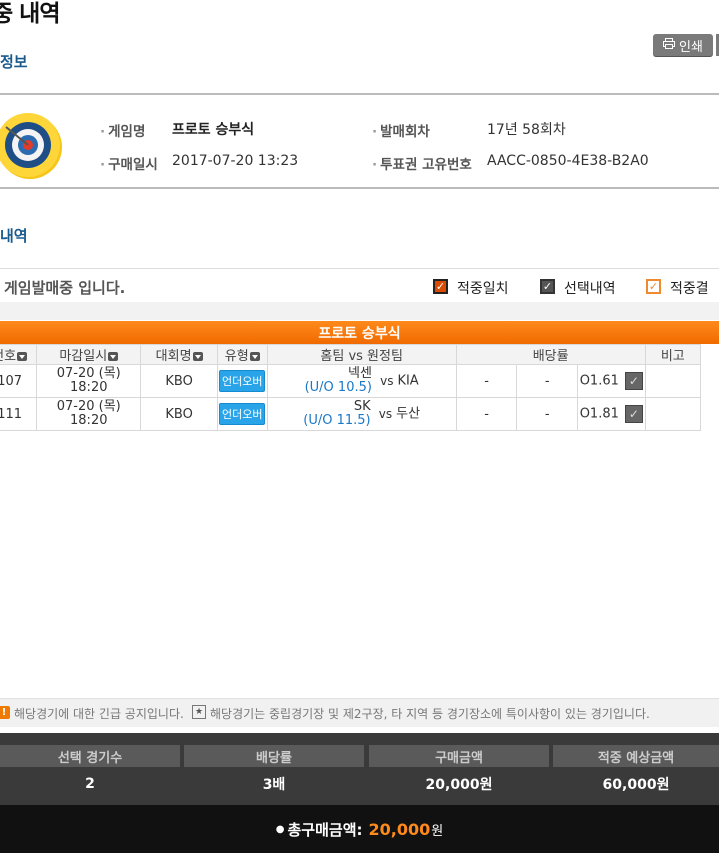 The width and height of the screenshot is (719, 853). I want to click on col-type: 유형, so click(242, 354).